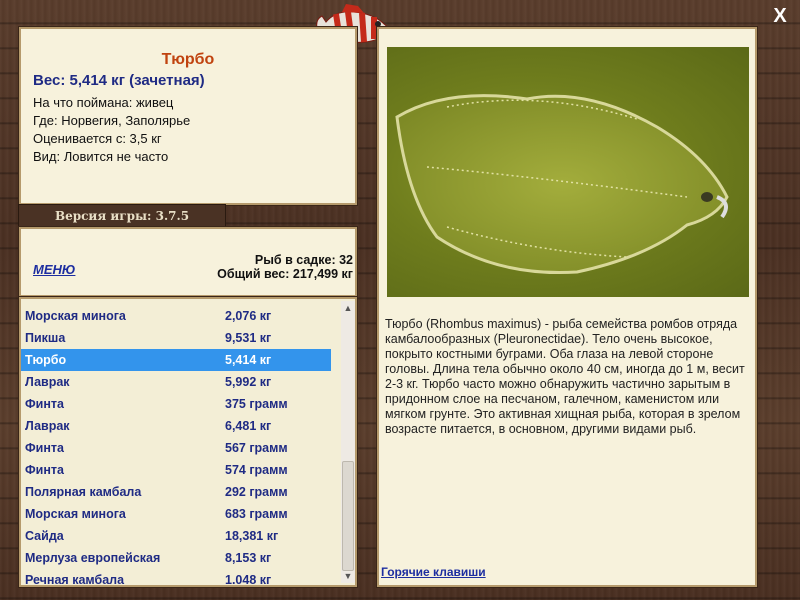  Describe the element at coordinates (44, 536) in the screenshot. I see `fish-list-item-name: Сайда` at that location.